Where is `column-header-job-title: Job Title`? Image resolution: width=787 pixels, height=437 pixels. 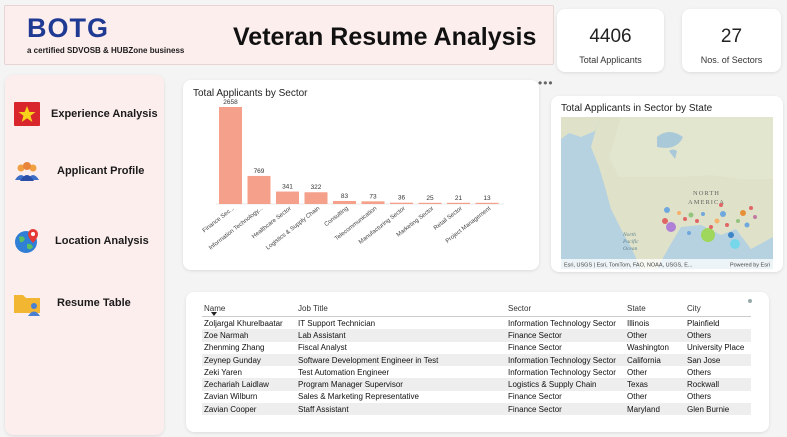 column-header-job-title: Job Title is located at coordinates (401, 308).